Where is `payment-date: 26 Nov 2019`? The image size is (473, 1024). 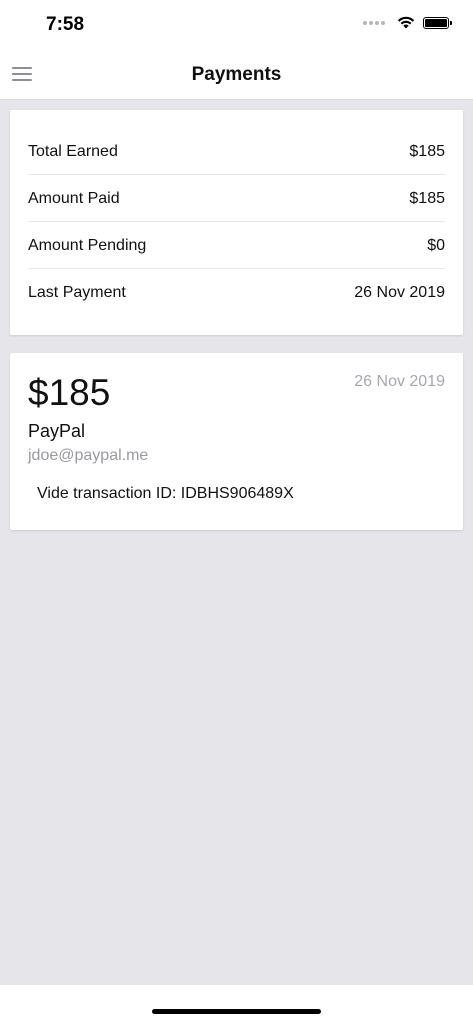 payment-date: 26 Nov 2019 is located at coordinates (399, 381).